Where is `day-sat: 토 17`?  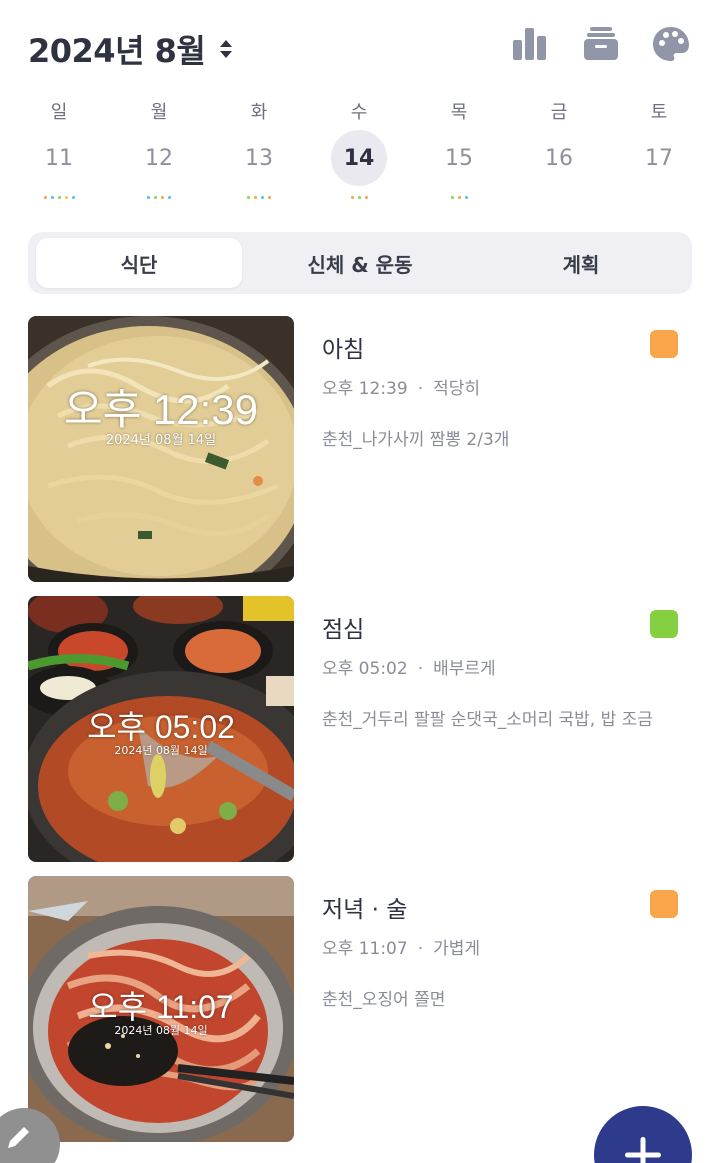 day-sat: 토 17 is located at coordinates (659, 152).